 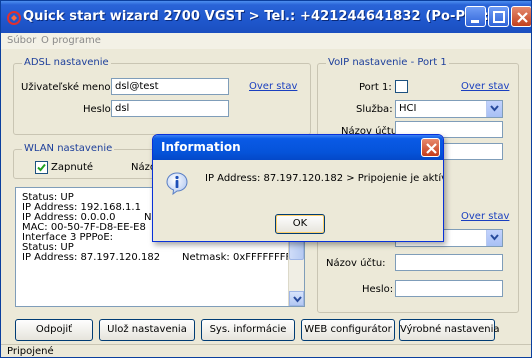 I want to click on status-netmask: Netmask: 0xFFFFFFFF, so click(x=237, y=257).